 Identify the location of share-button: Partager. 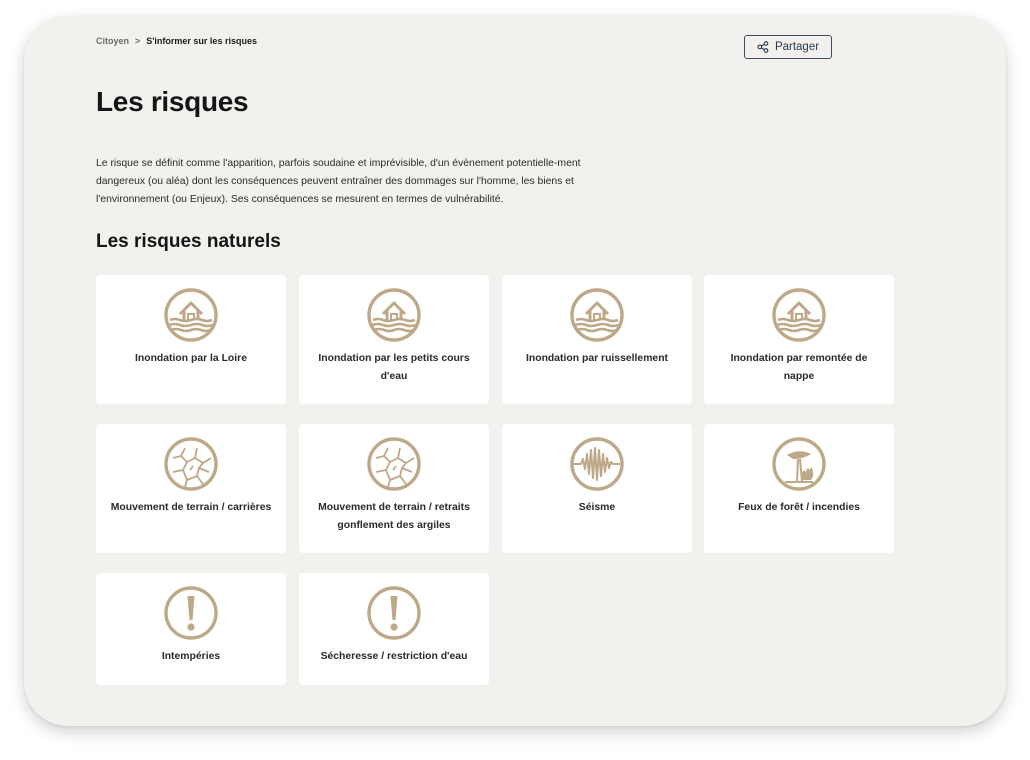
(788, 47).